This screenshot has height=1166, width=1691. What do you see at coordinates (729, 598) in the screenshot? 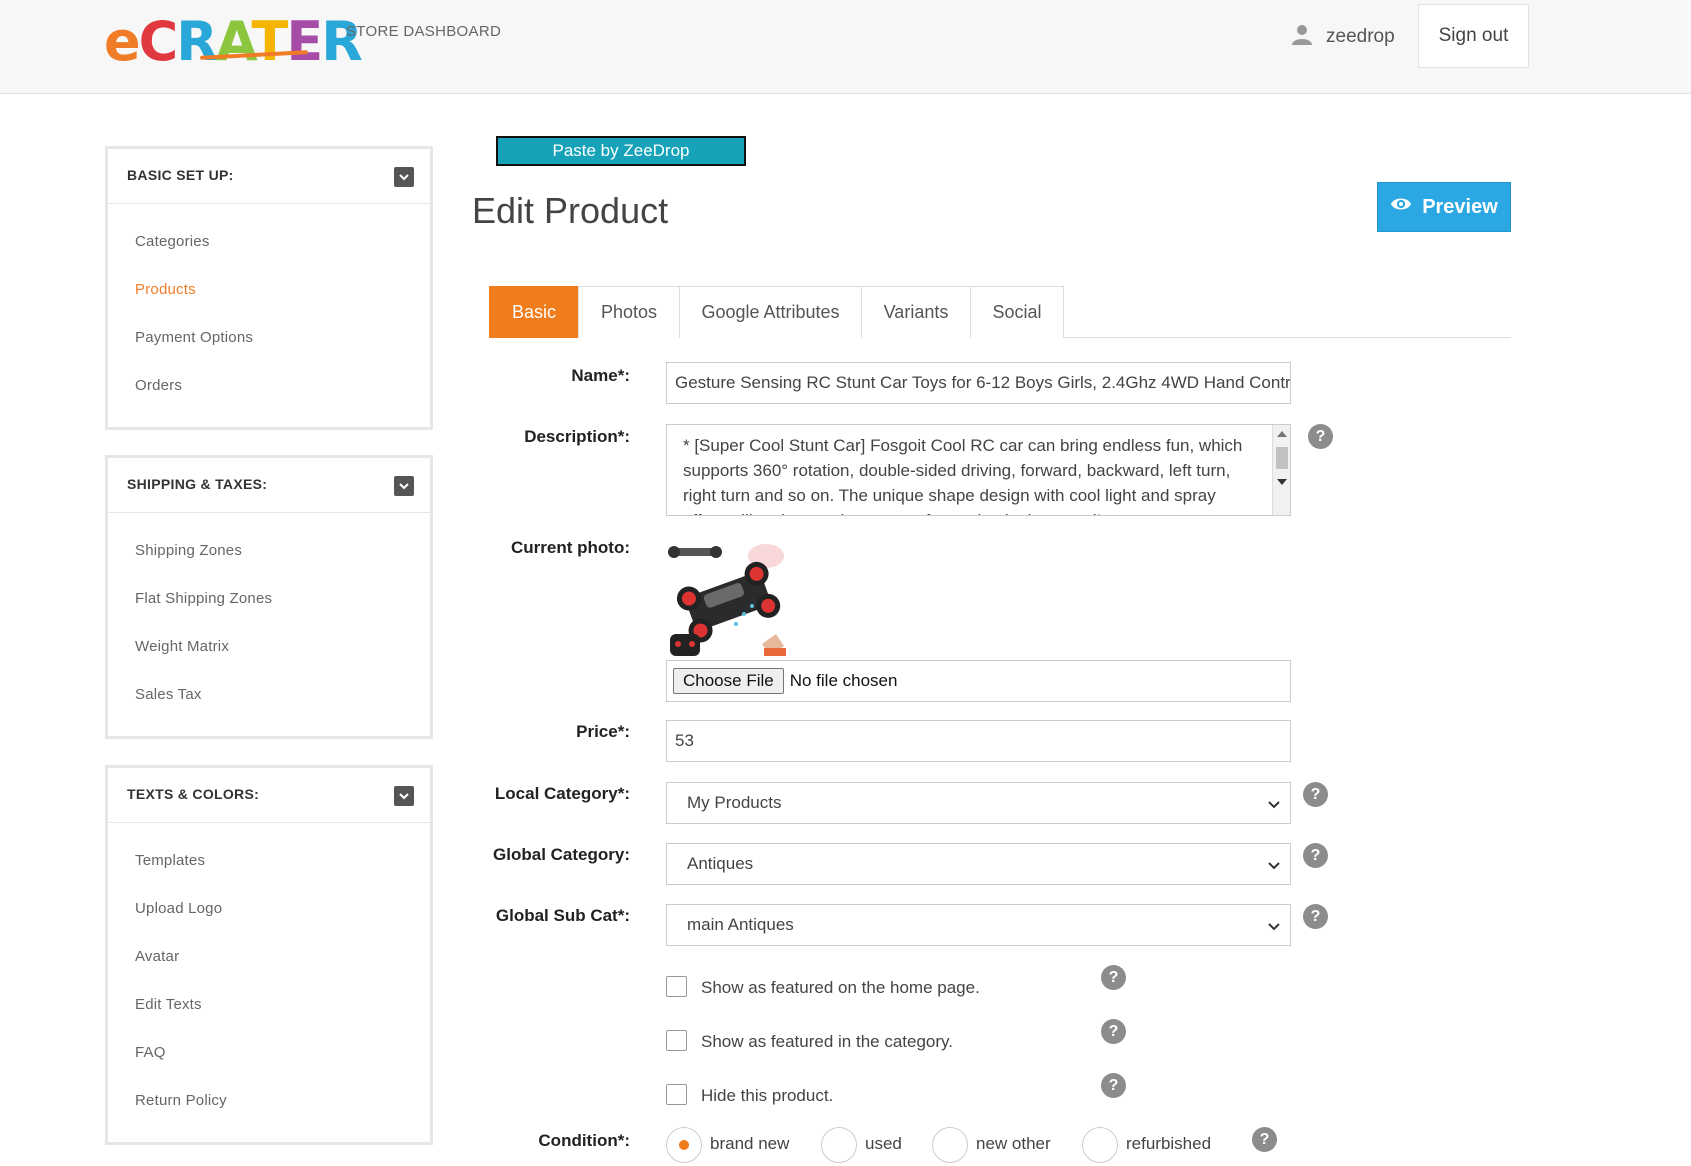
I see `product-photo` at bounding box center [729, 598].